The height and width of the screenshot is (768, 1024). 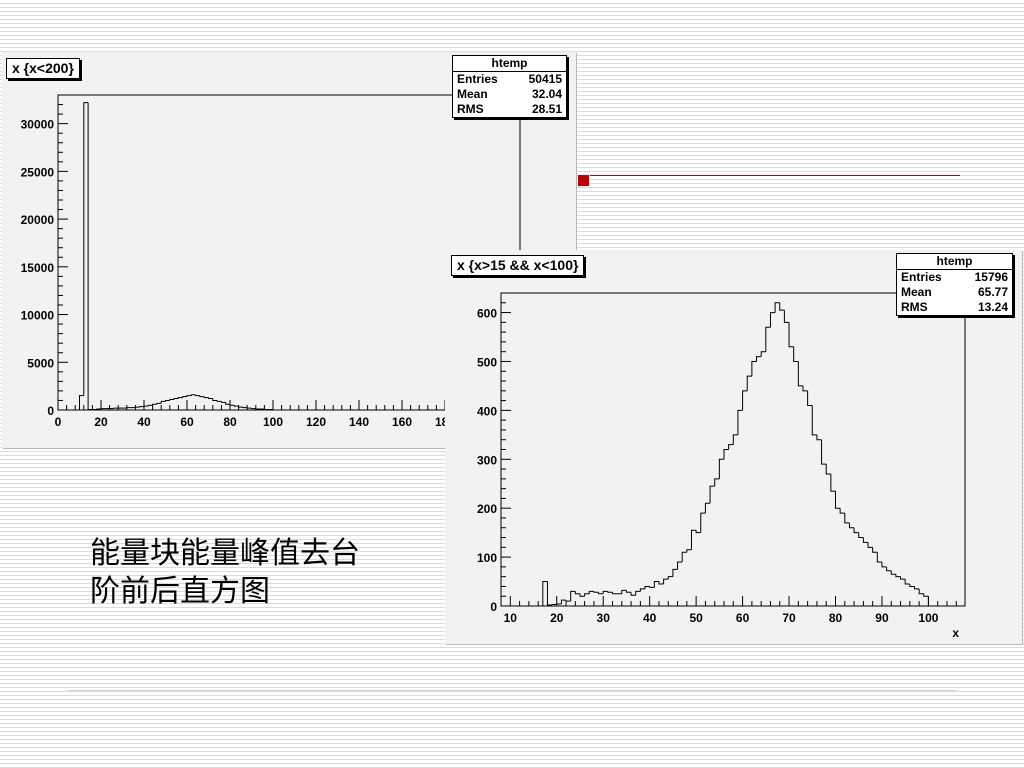 What do you see at coordinates (38, 220) in the screenshot?
I see `y-tick-label: 20000` at bounding box center [38, 220].